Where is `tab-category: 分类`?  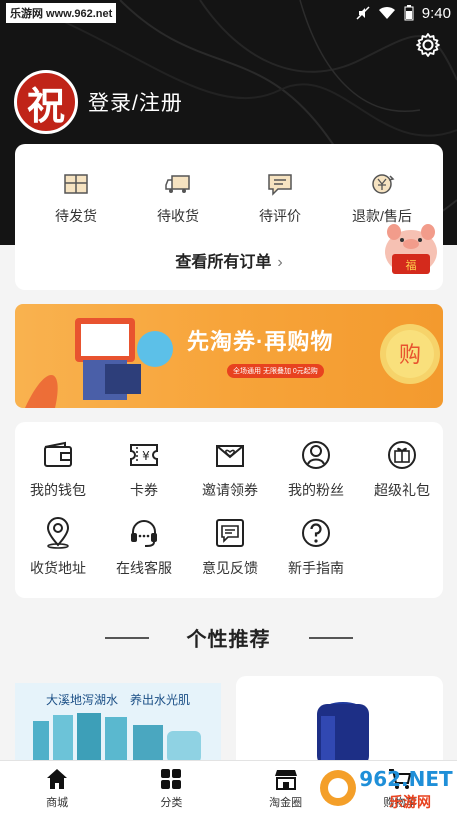
tab-category: 分类 is located at coordinates (171, 787).